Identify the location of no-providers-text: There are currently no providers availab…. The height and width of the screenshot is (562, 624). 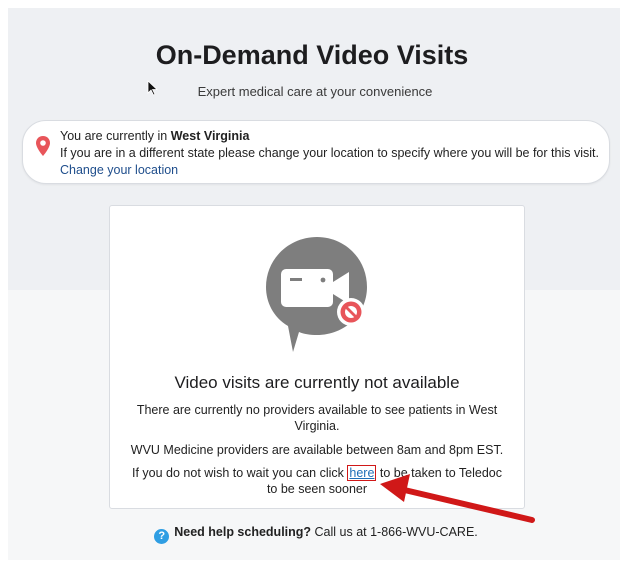
(317, 418).